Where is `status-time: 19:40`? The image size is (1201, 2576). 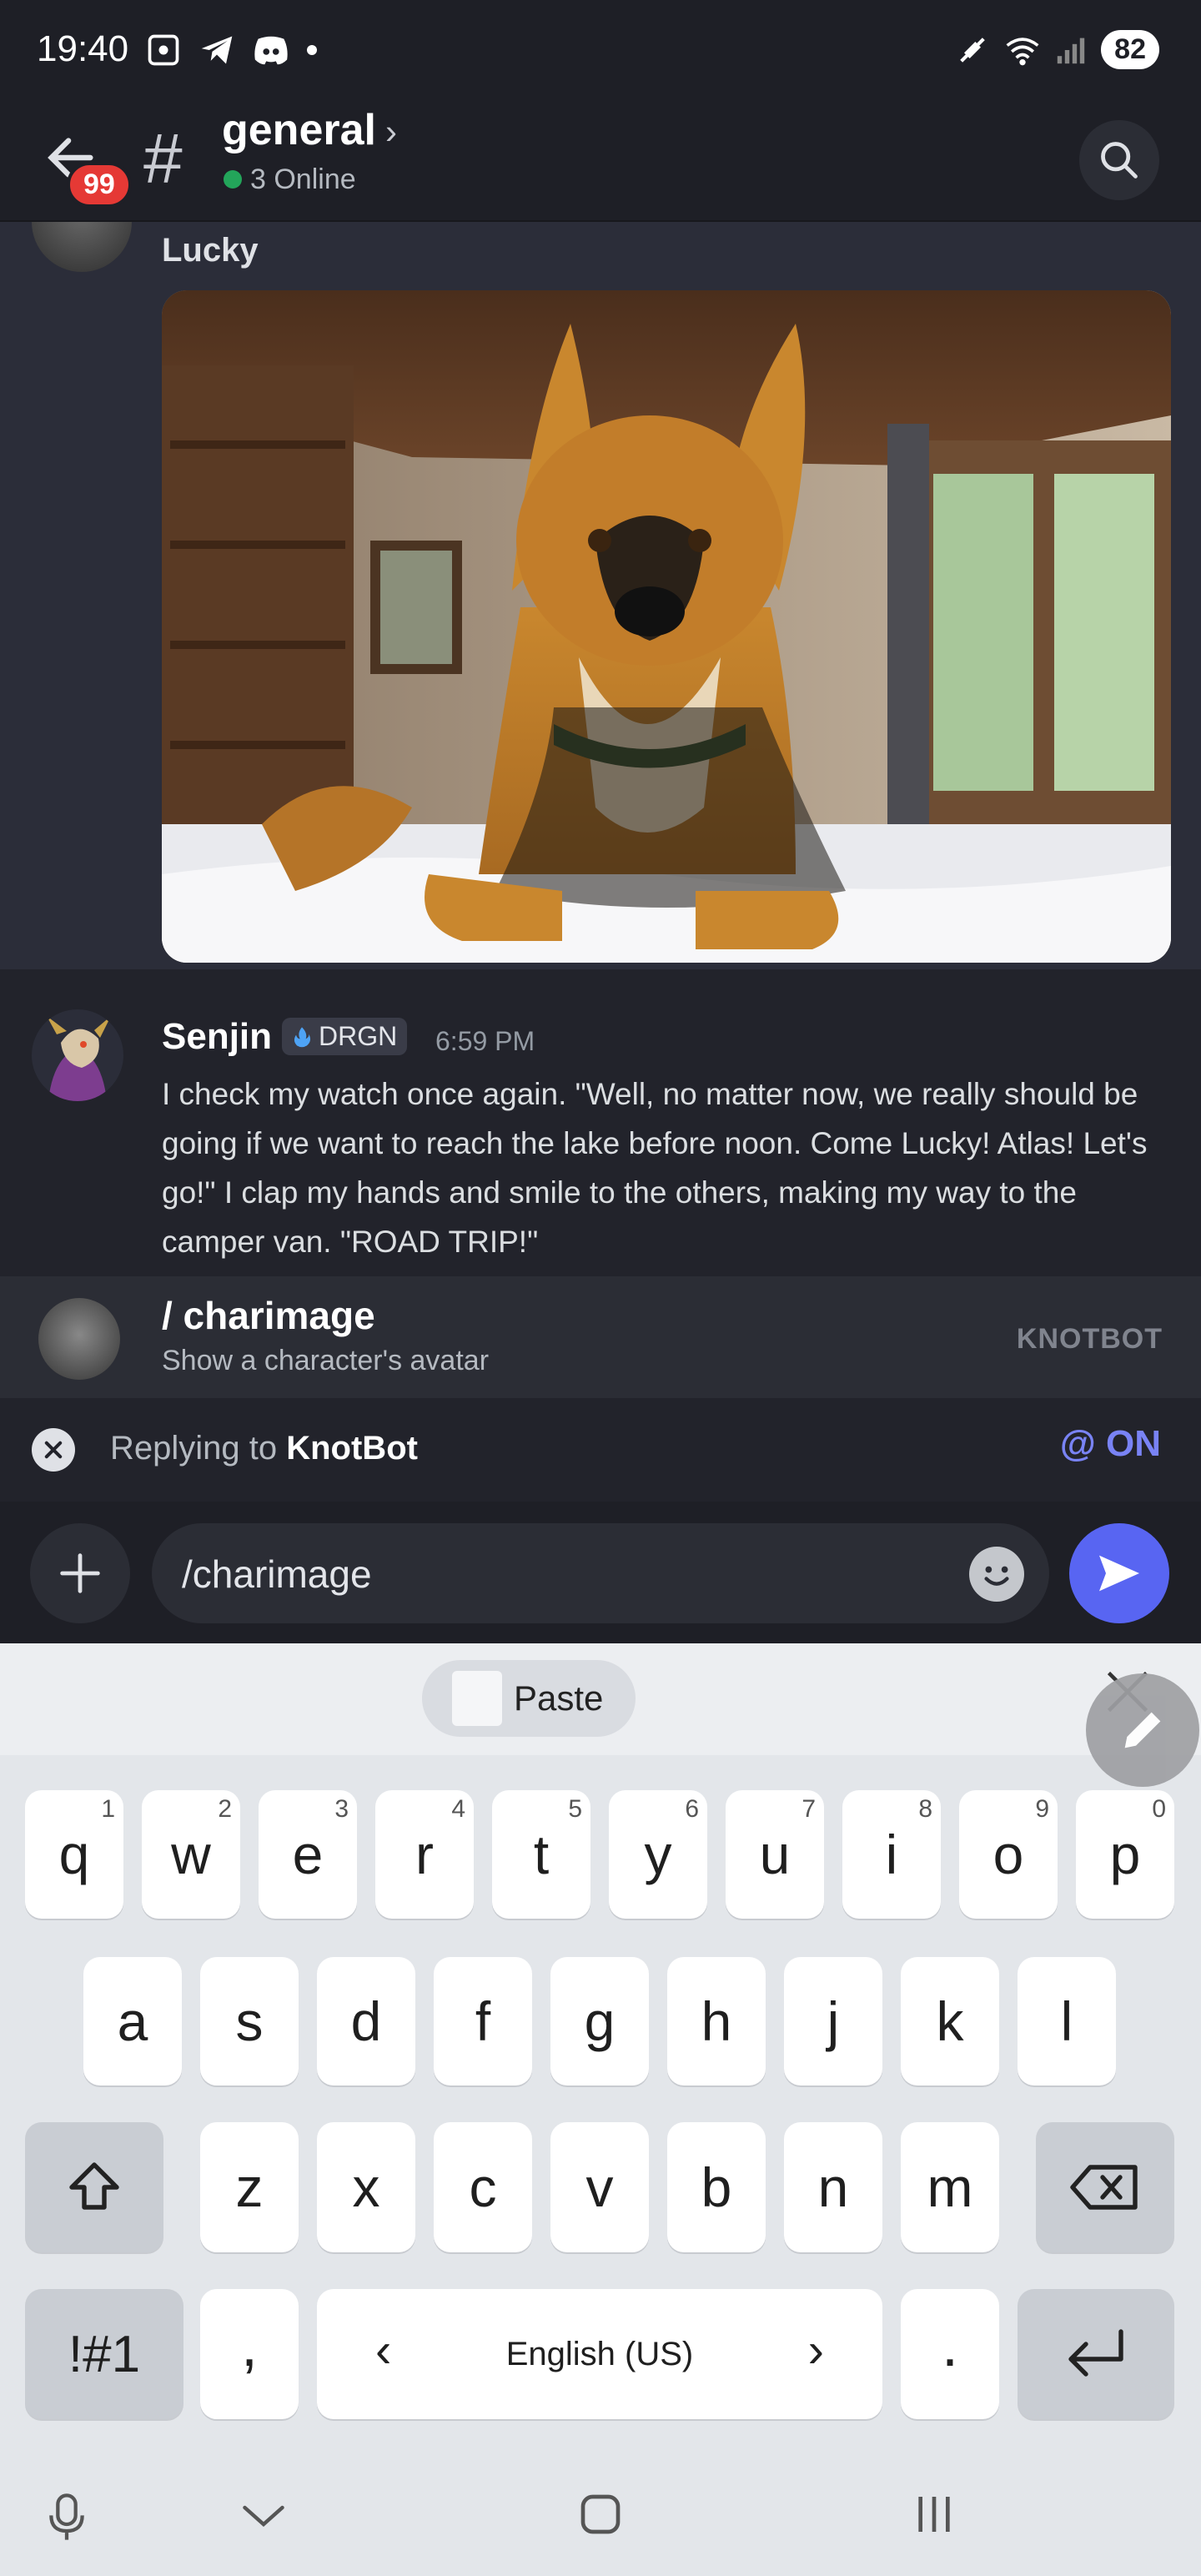
status-time: 19:40 is located at coordinates (83, 48).